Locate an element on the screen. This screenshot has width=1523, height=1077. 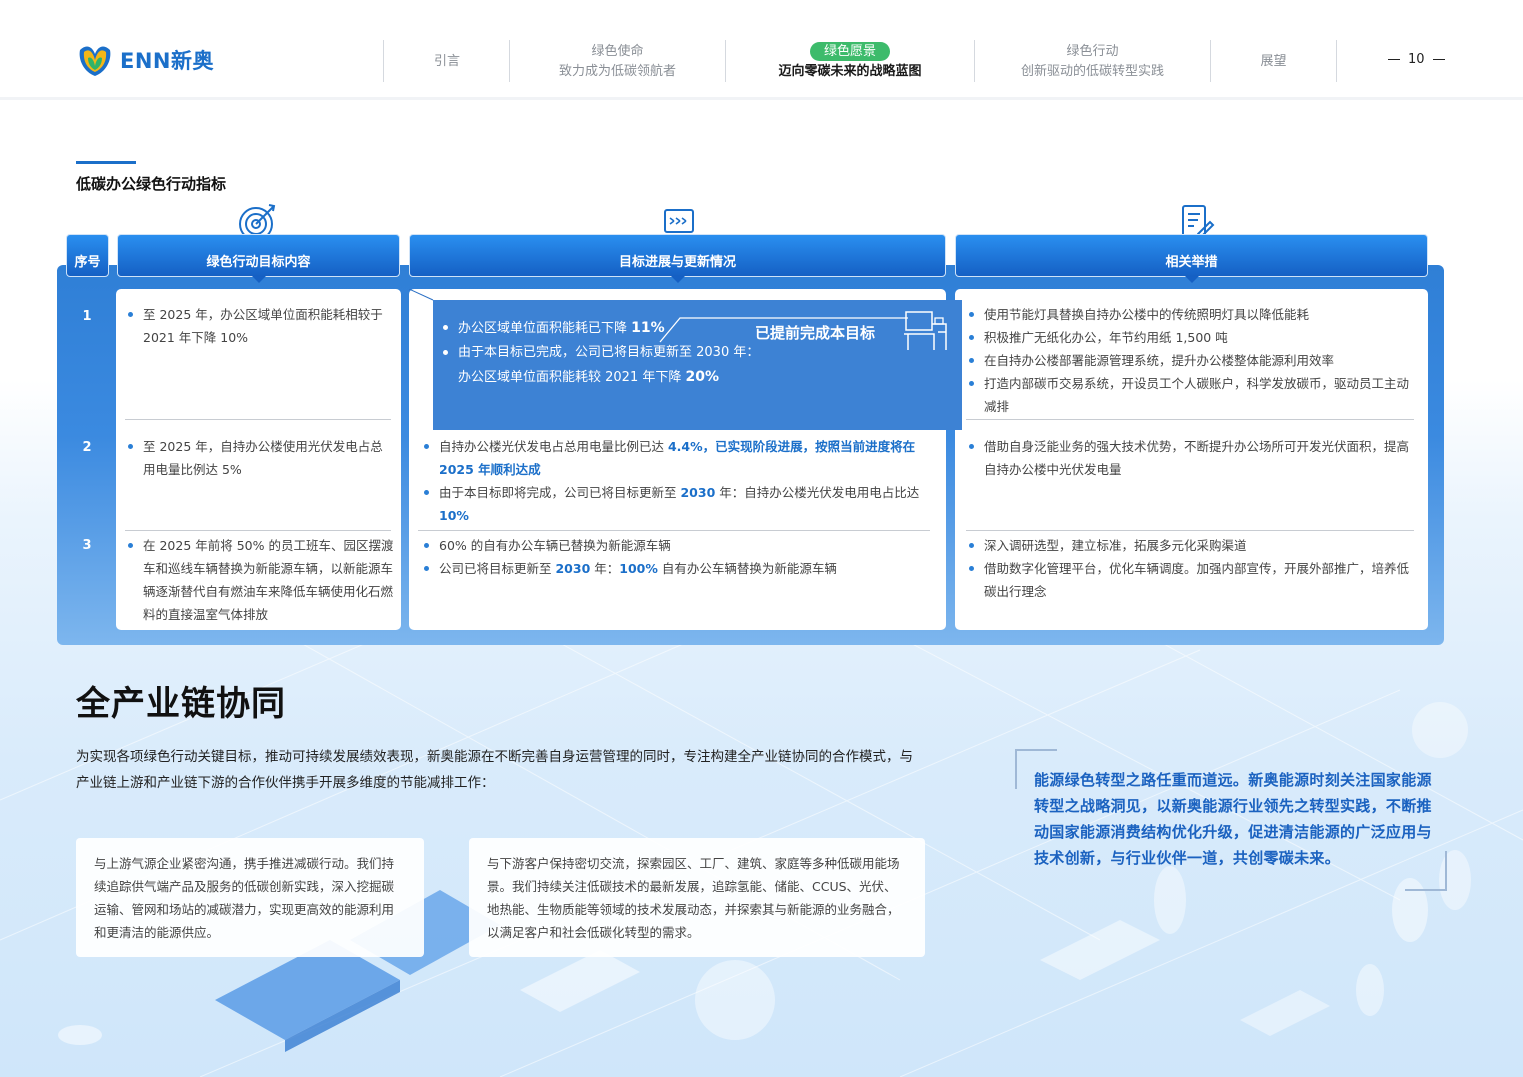
list-item: 打造内部碳币交易系统，开设员工个人碳账户，科学发放碳币，驱动员工主动减排 is located at coordinates (1192, 395).